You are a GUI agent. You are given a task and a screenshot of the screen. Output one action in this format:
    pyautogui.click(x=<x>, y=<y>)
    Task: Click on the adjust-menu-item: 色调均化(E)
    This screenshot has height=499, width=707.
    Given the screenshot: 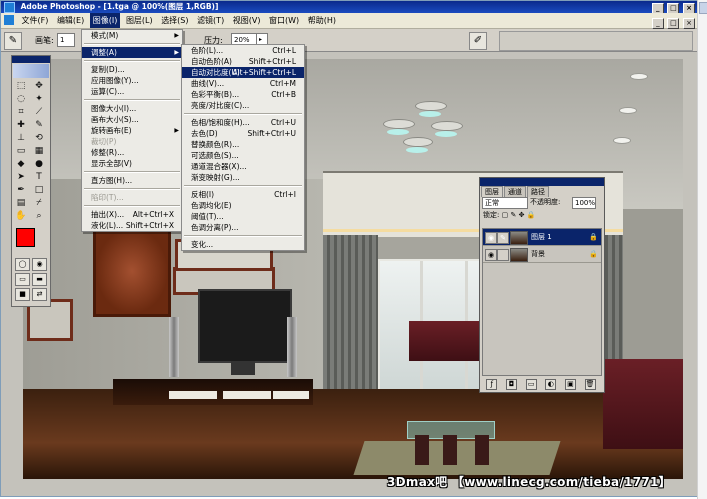 What is the action you would take?
    pyautogui.click(x=243, y=205)
    